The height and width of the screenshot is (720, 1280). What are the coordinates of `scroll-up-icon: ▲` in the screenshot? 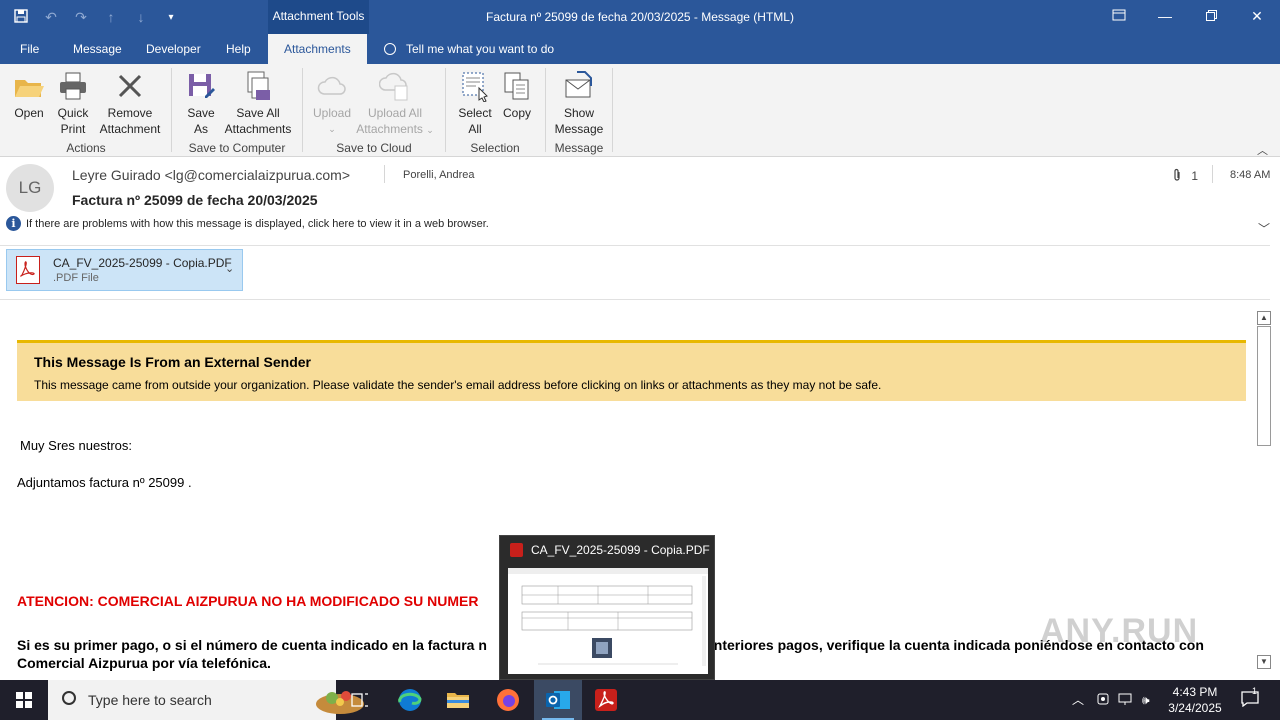 It's located at (1264, 318).